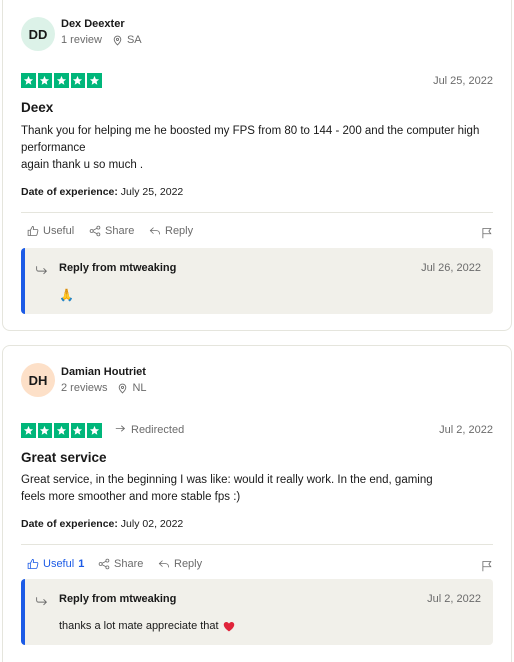 The width and height of the screenshot is (514, 662). Describe the element at coordinates (38, 380) in the screenshot. I see `avatar: DH` at that location.